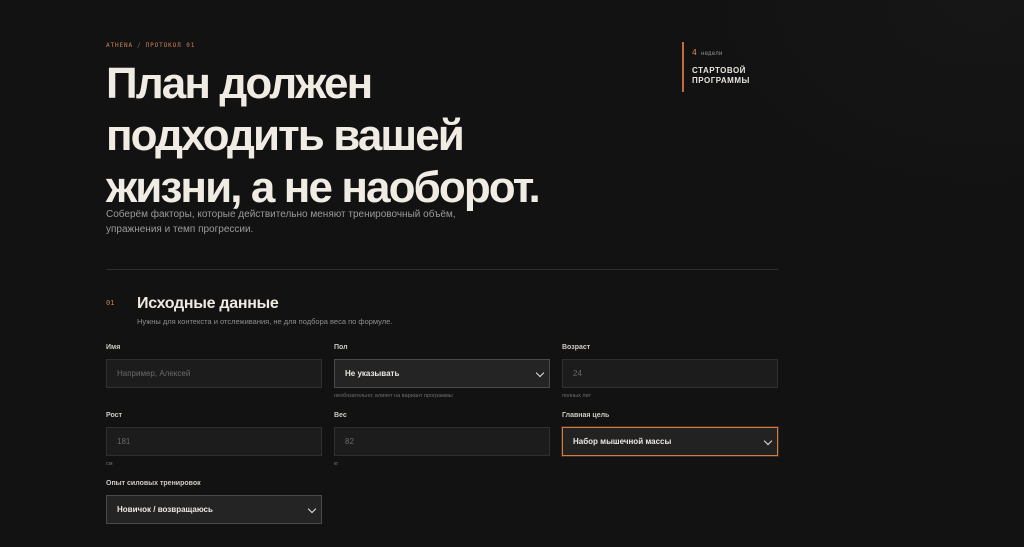  I want to click on duration-number: 4, so click(694, 52).